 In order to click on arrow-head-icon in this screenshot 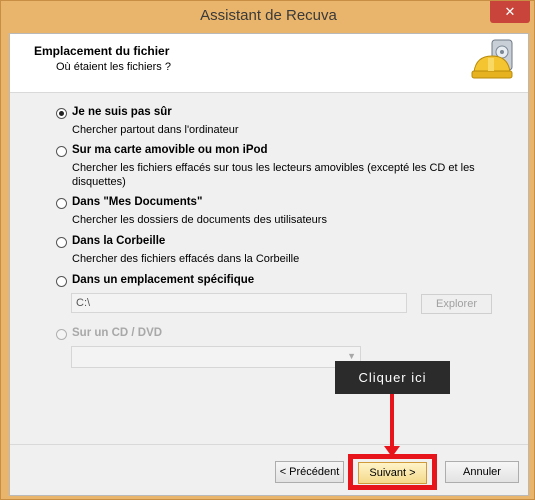, I will do `click(392, 451)`.